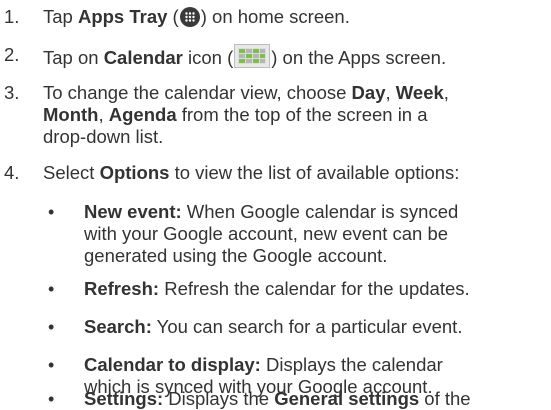  I want to click on text-fragment: Displays the, so click(219, 398).